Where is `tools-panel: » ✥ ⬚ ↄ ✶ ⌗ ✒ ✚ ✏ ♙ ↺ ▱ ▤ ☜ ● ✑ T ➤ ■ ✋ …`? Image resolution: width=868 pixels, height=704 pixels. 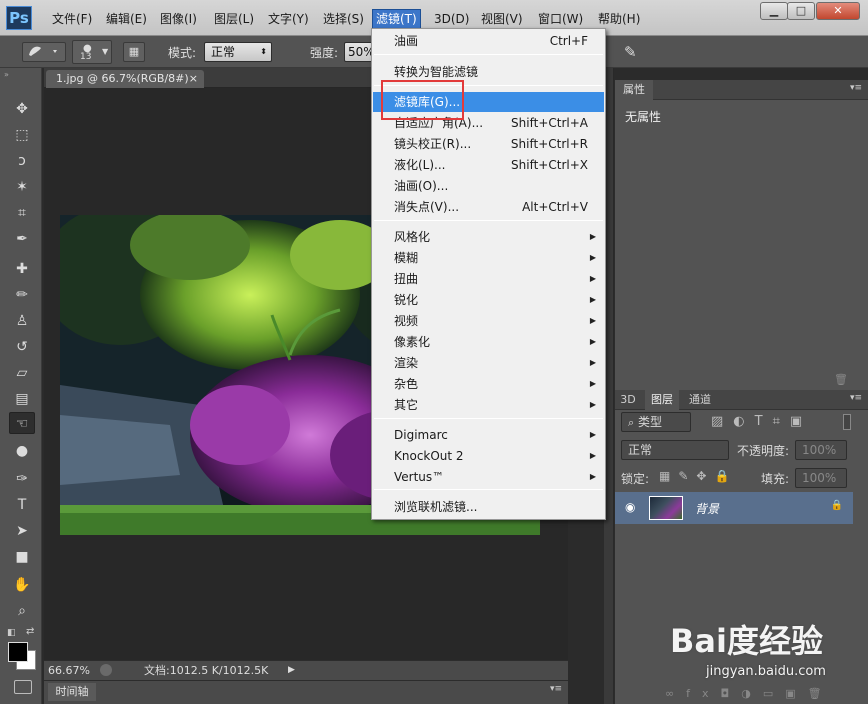 tools-panel: » ✥ ⬚ ↄ ✶ ⌗ ✒ ✚ ✏ ♙ ↺ ▱ ▤ ☜ ● ✑ T ➤ ■ ✋ … is located at coordinates (21, 386).